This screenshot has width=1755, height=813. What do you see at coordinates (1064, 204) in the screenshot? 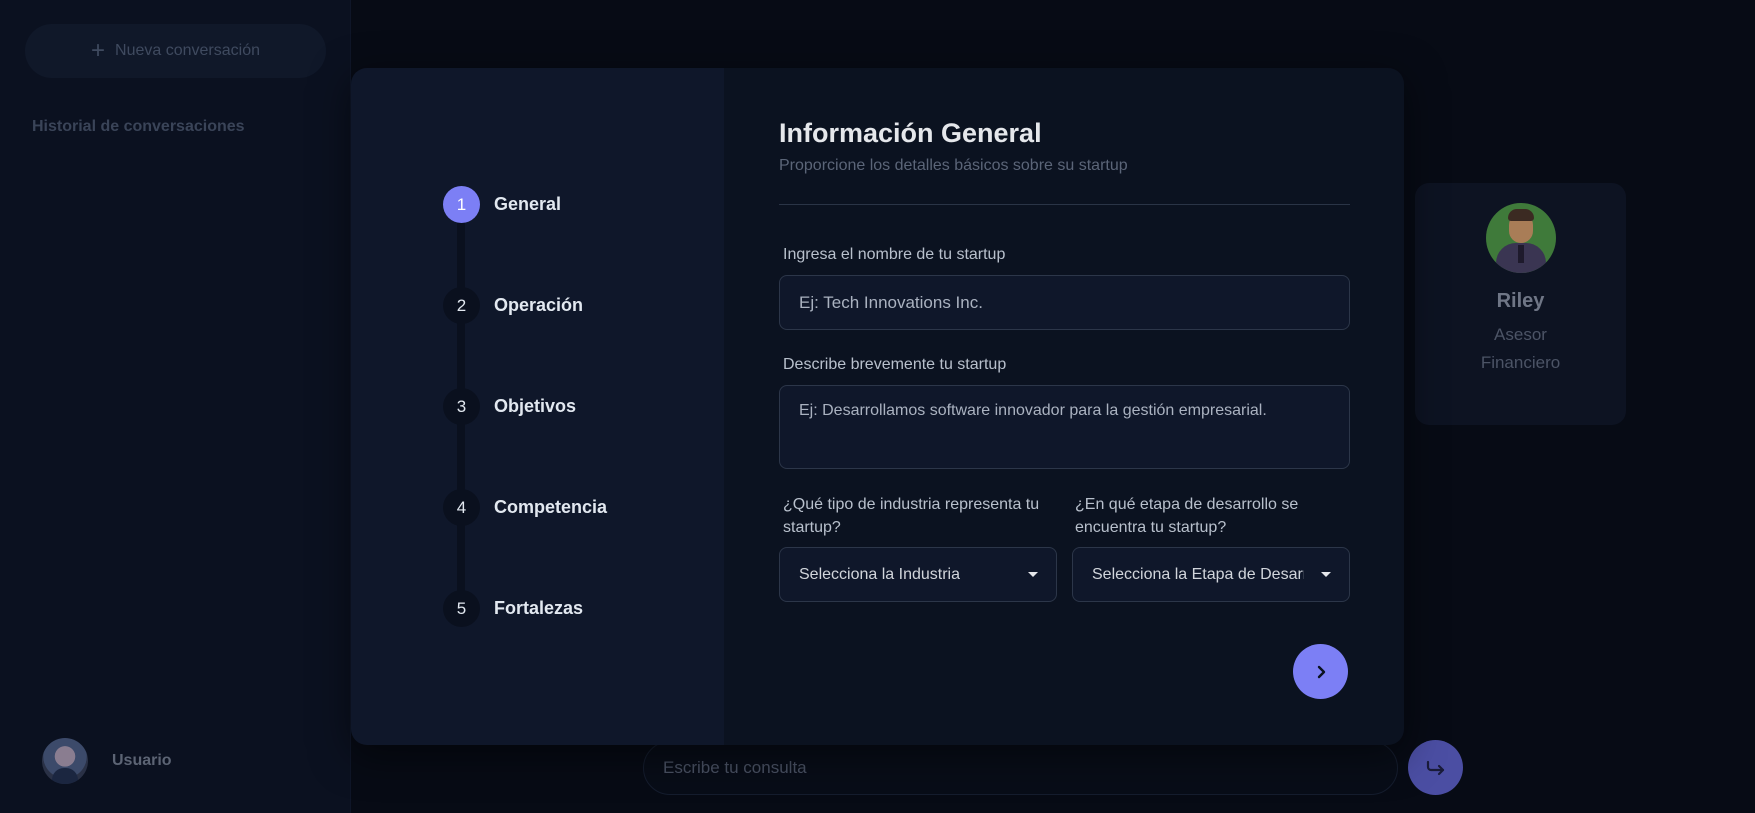
I see `divider` at bounding box center [1064, 204].